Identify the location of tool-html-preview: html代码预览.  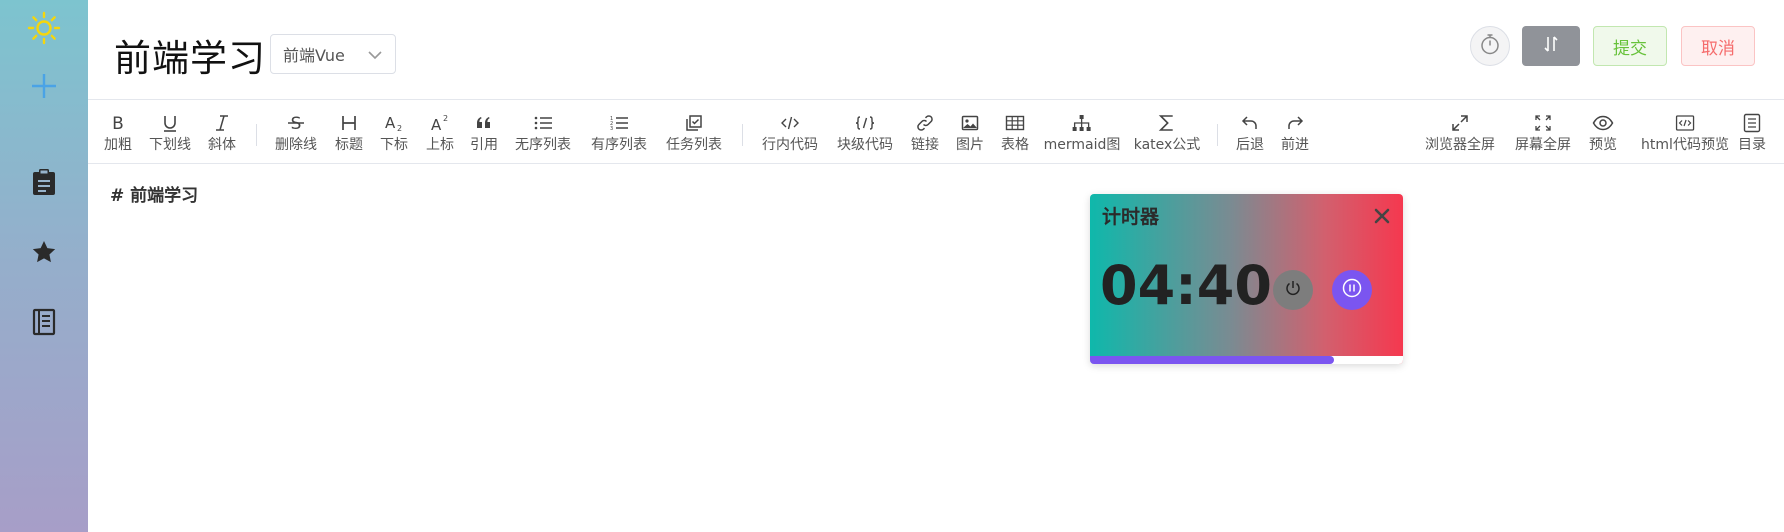
(1685, 135).